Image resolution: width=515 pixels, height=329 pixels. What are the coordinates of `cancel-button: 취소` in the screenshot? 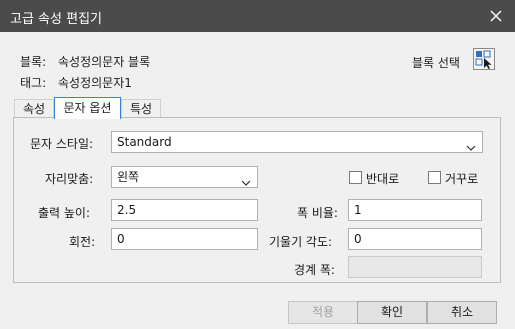 It's located at (462, 312).